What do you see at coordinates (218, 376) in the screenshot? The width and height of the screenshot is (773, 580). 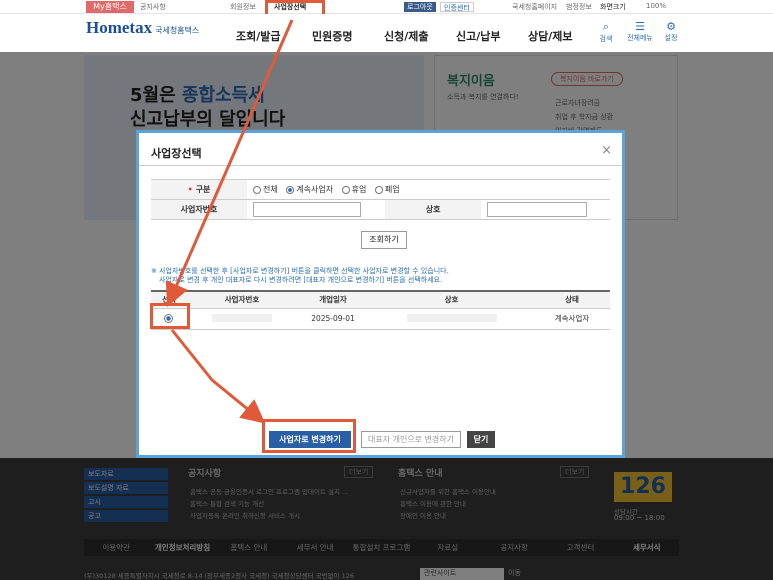 I see `arrow-to-button` at bounding box center [218, 376].